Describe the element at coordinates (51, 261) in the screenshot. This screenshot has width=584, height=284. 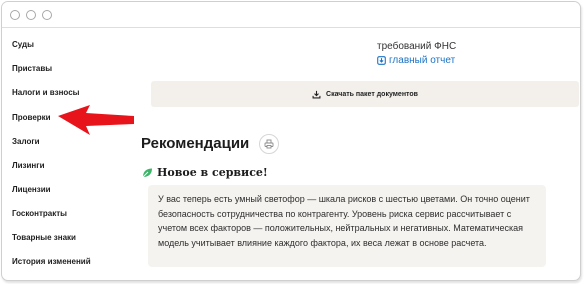
I see `sidebar-item-change-history: История изменений` at that location.